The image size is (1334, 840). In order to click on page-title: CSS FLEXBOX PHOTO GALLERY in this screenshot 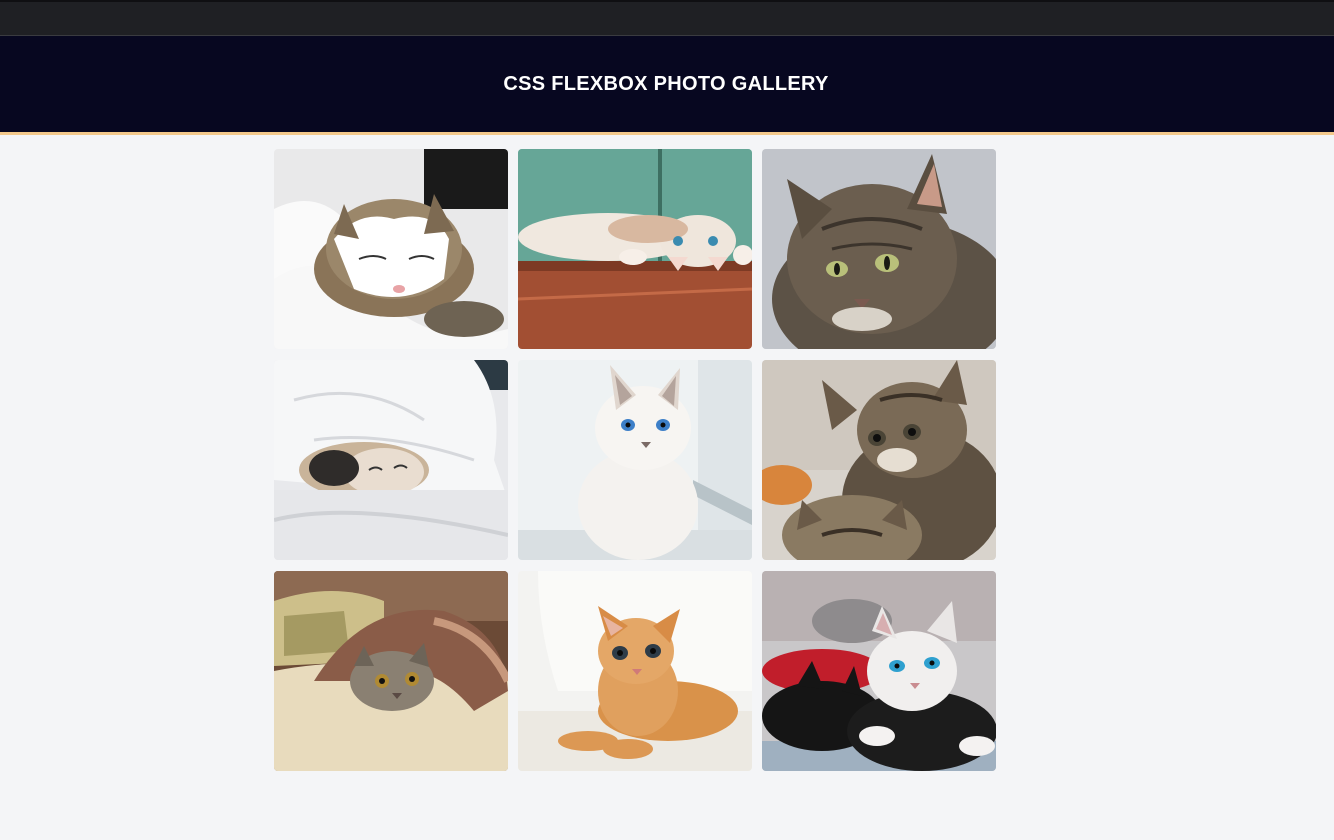, I will do `click(666, 83)`.